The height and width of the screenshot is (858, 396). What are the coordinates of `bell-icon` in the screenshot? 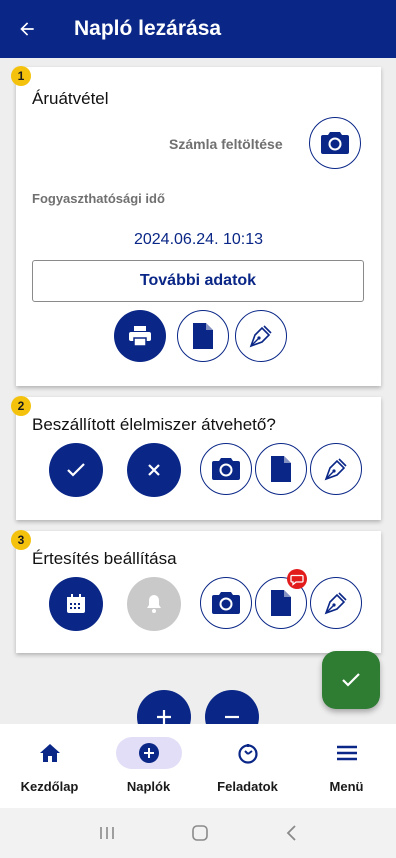 It's located at (154, 604).